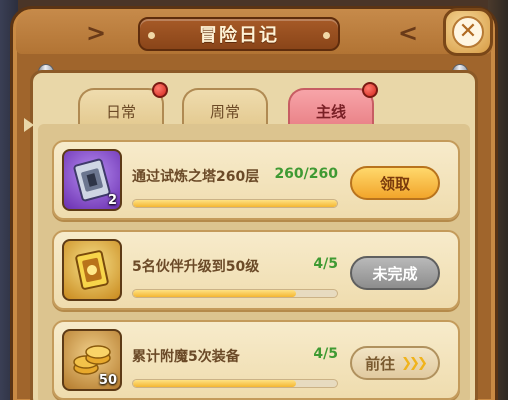 The width and height of the screenshot is (508, 400). I want to click on tower-card-icon: 2, so click(92, 180).